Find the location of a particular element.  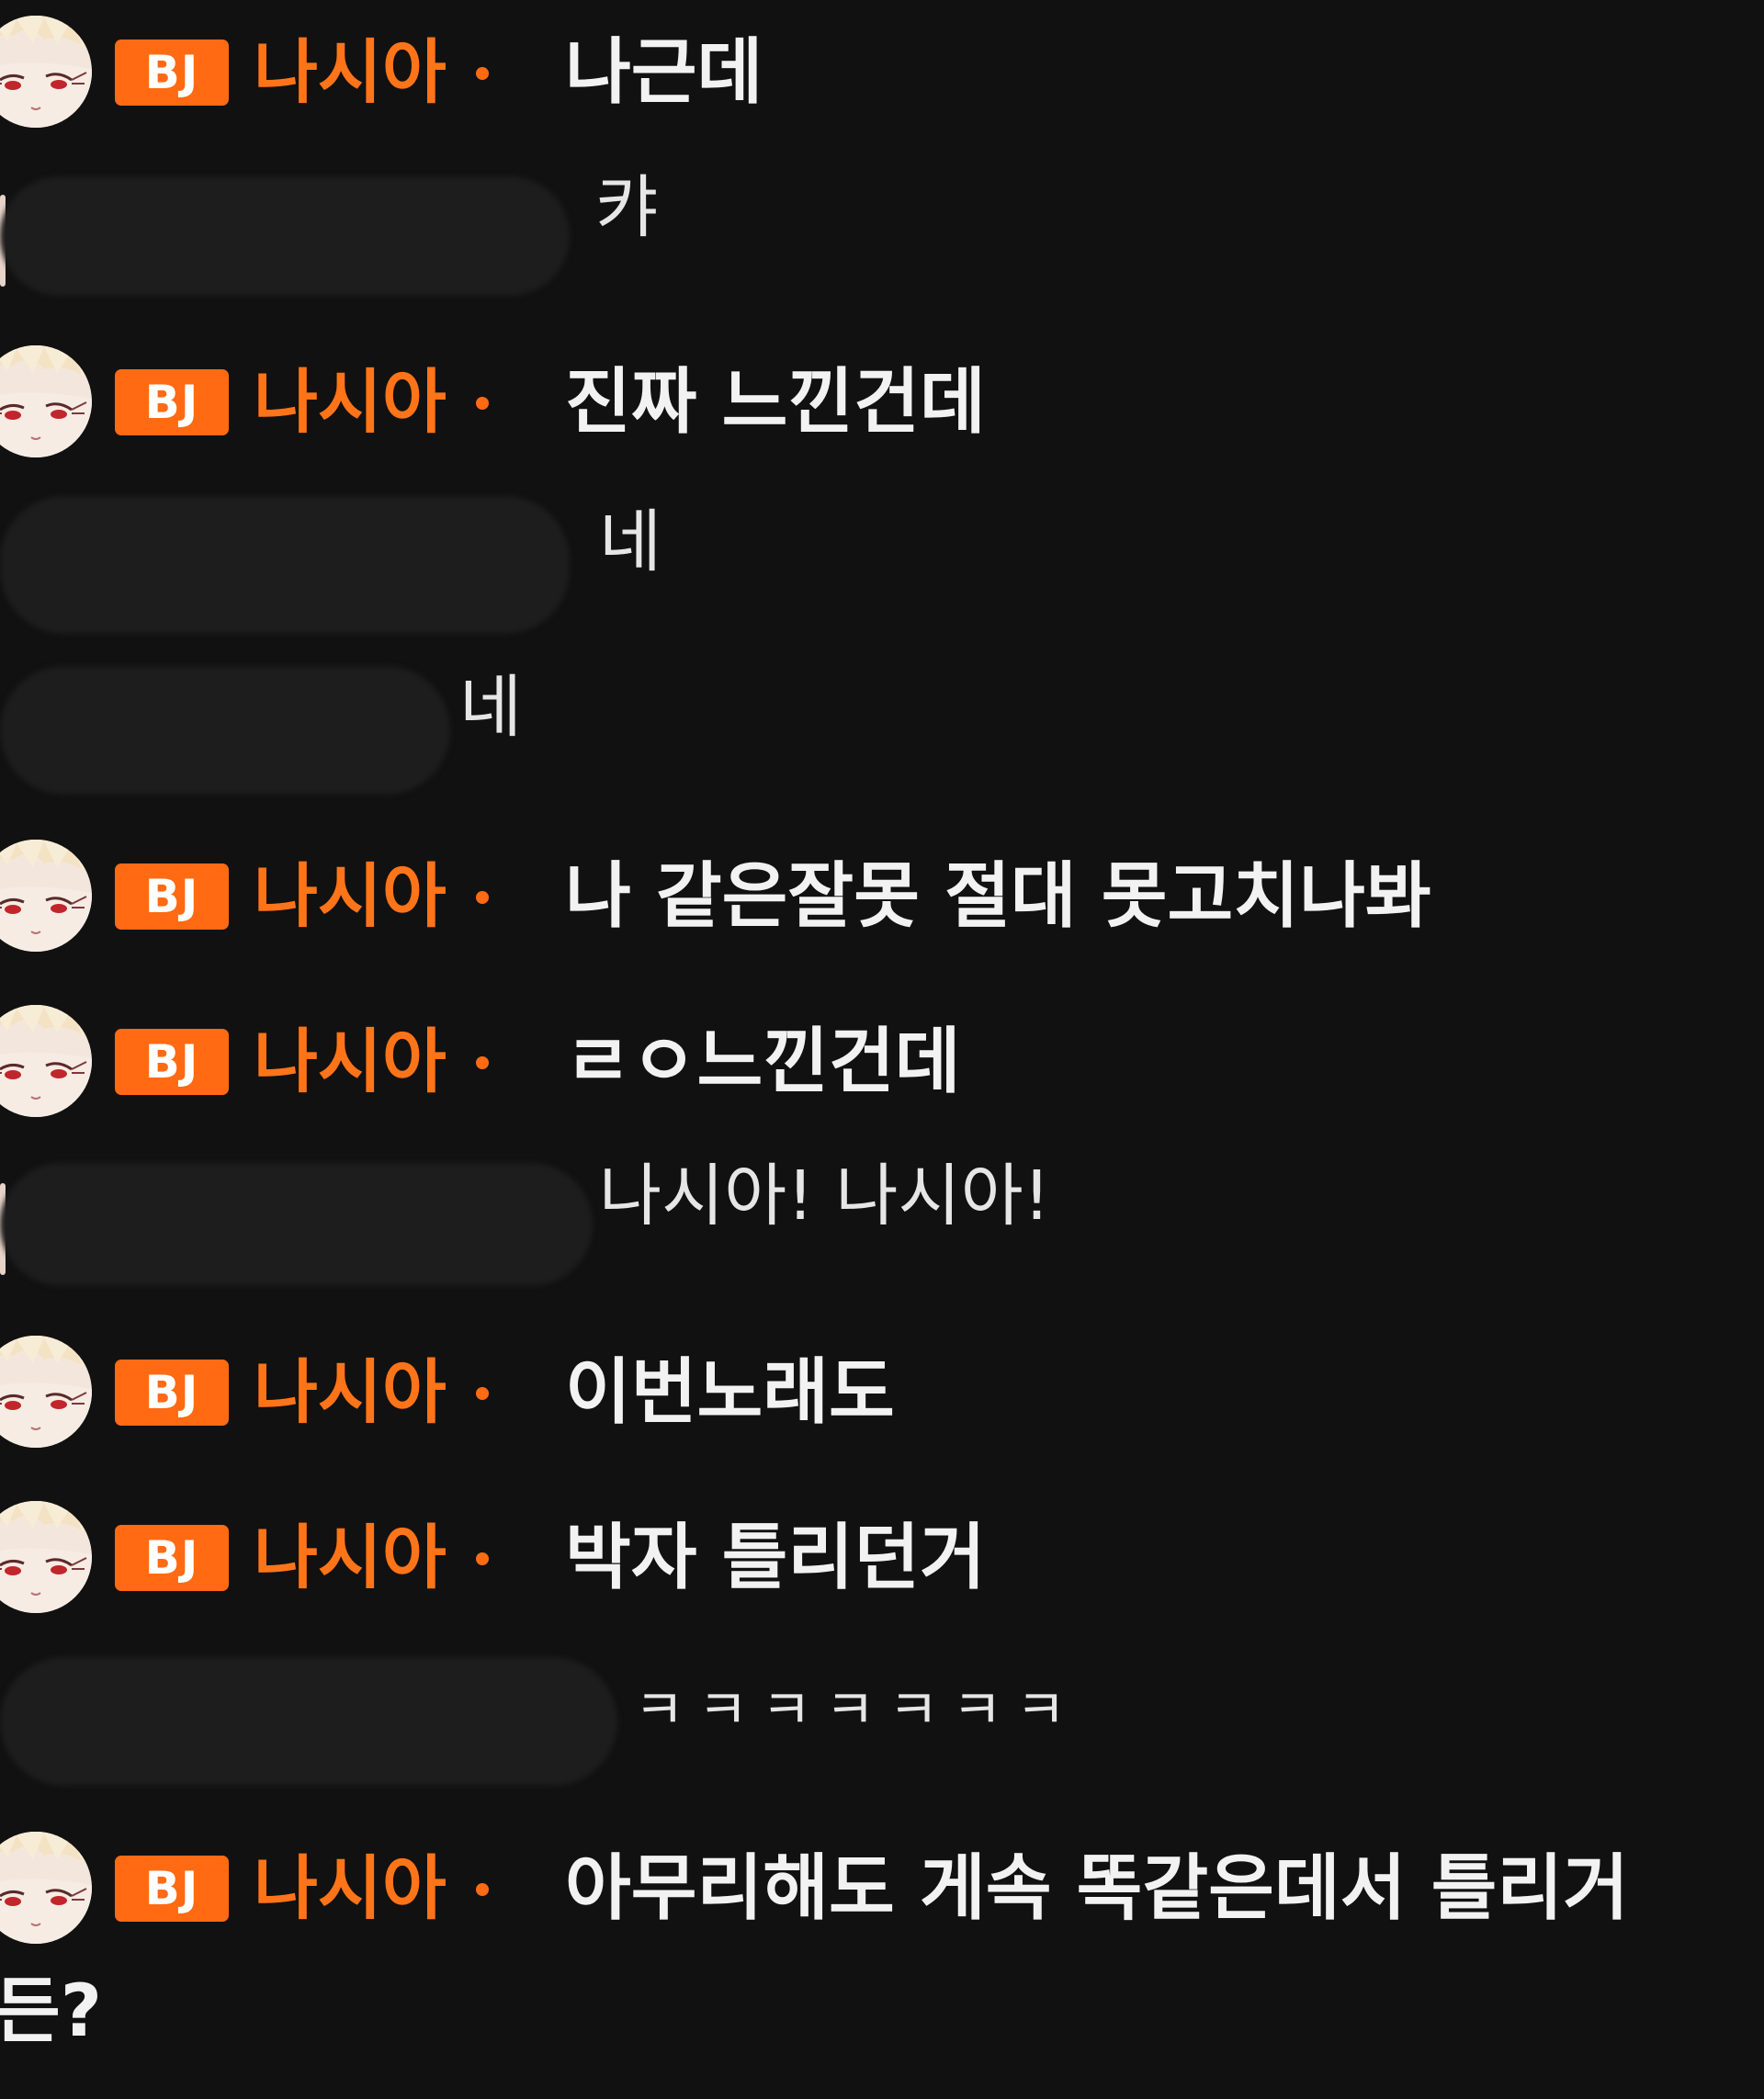

message-text: 아무리해도 게속 똑같은데서 틀리거 is located at coordinates (1097, 1888).